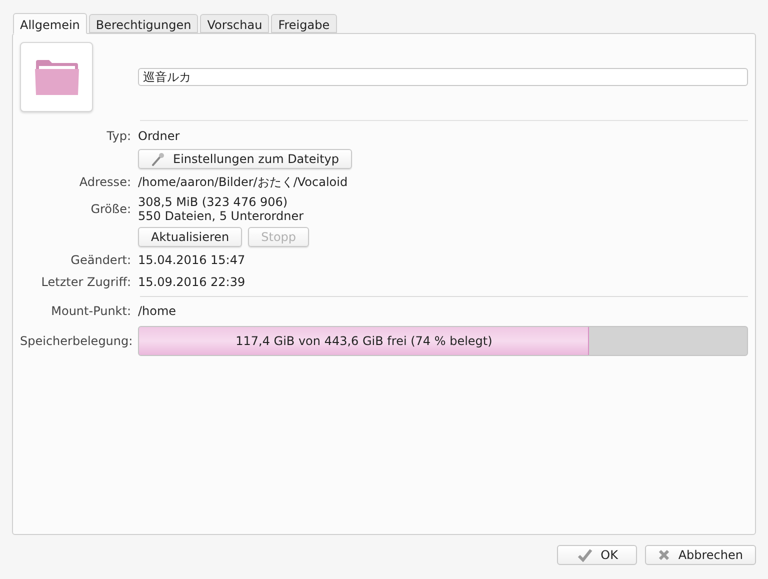 This screenshot has width=768, height=579. I want to click on field-label: Adresse:, so click(104, 182).